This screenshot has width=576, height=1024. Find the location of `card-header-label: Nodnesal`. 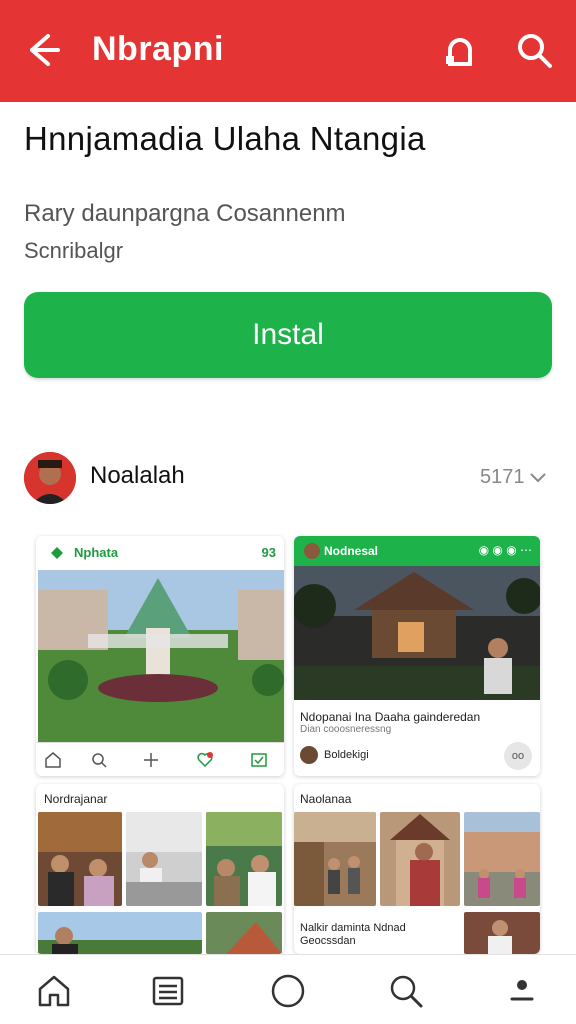

card-header-label: Nodnesal is located at coordinates (351, 551).